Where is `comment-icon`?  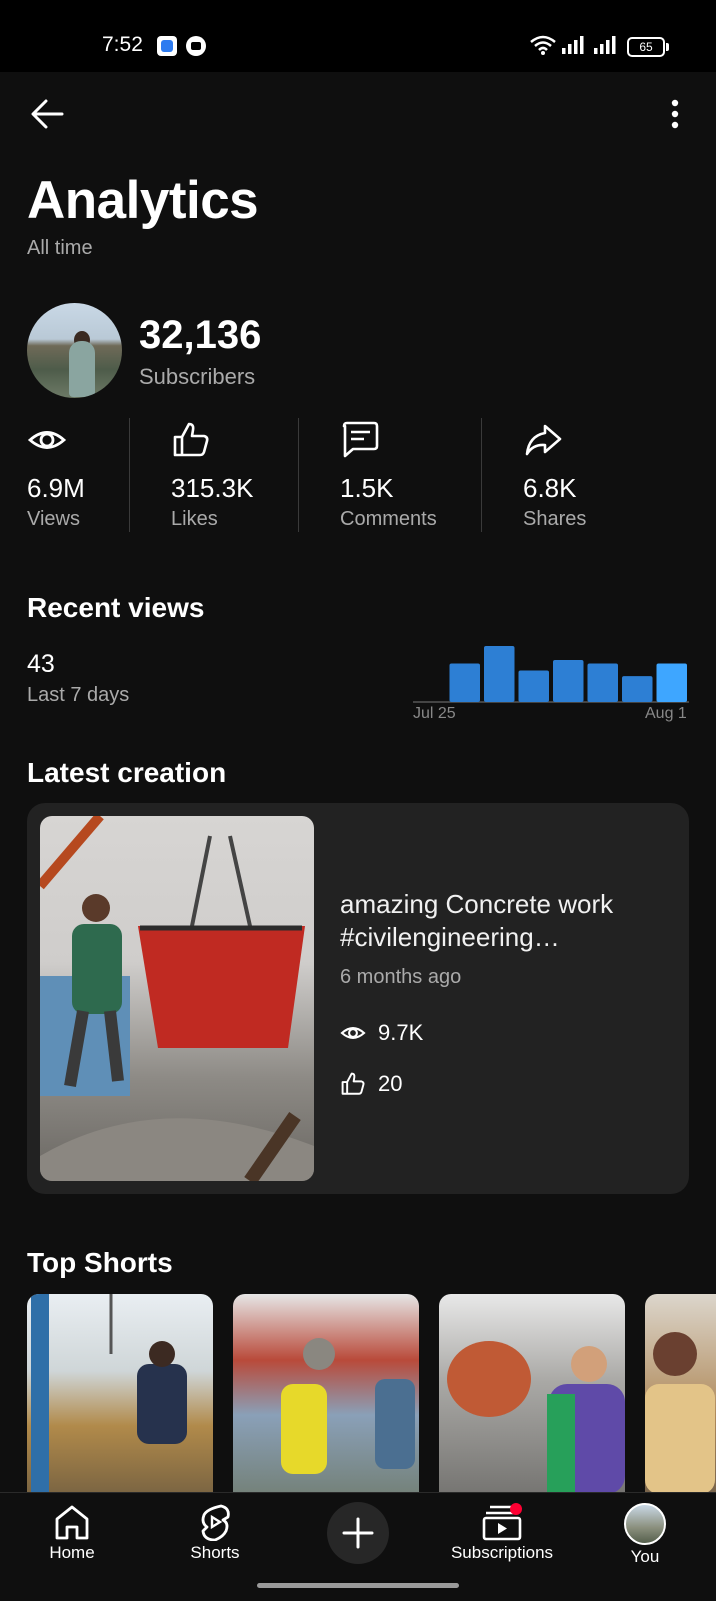
comment-icon is located at coordinates (360, 439).